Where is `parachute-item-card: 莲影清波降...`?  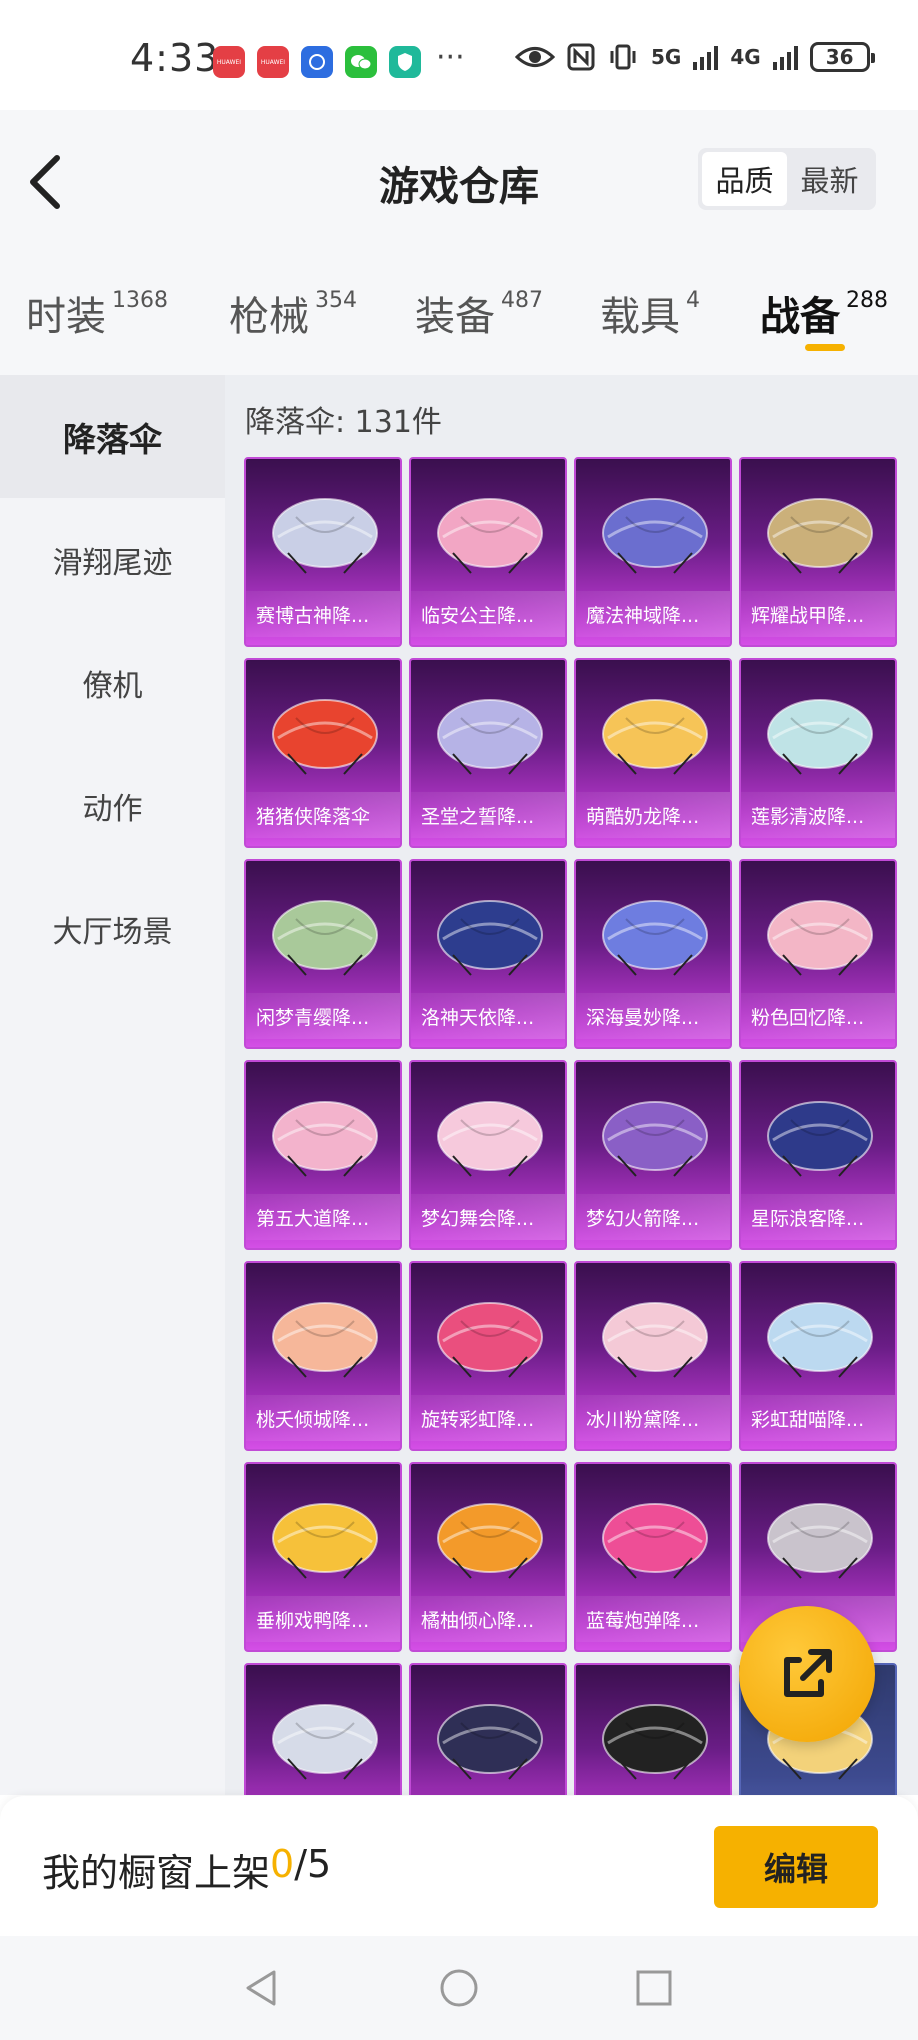
parachute-item-card: 莲影清波降... is located at coordinates (818, 753).